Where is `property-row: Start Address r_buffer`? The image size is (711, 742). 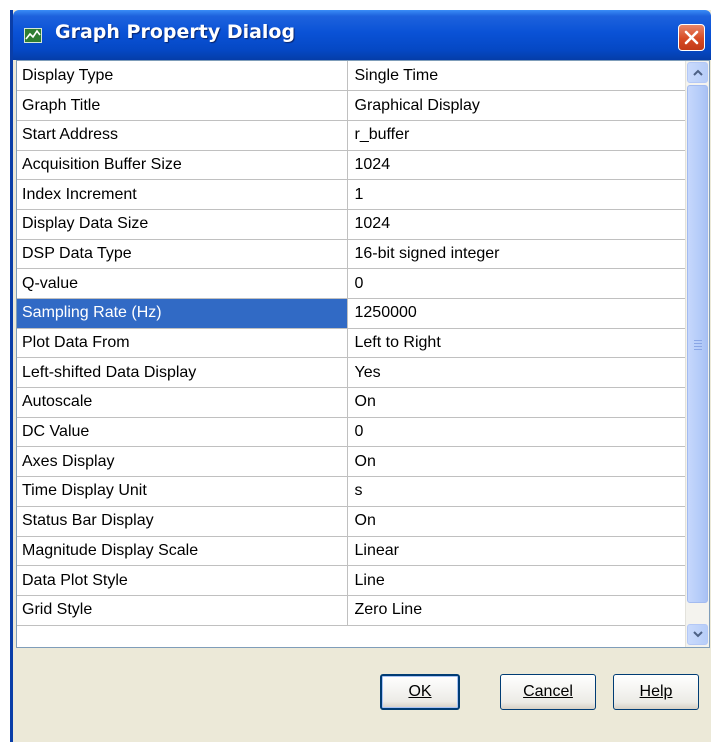 property-row: Start Address r_buffer is located at coordinates (351, 135).